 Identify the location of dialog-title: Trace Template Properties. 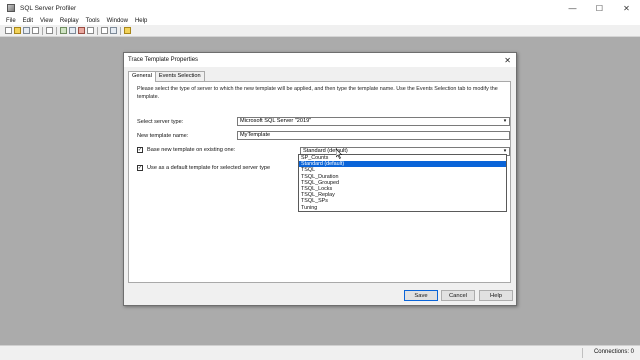
(163, 60).